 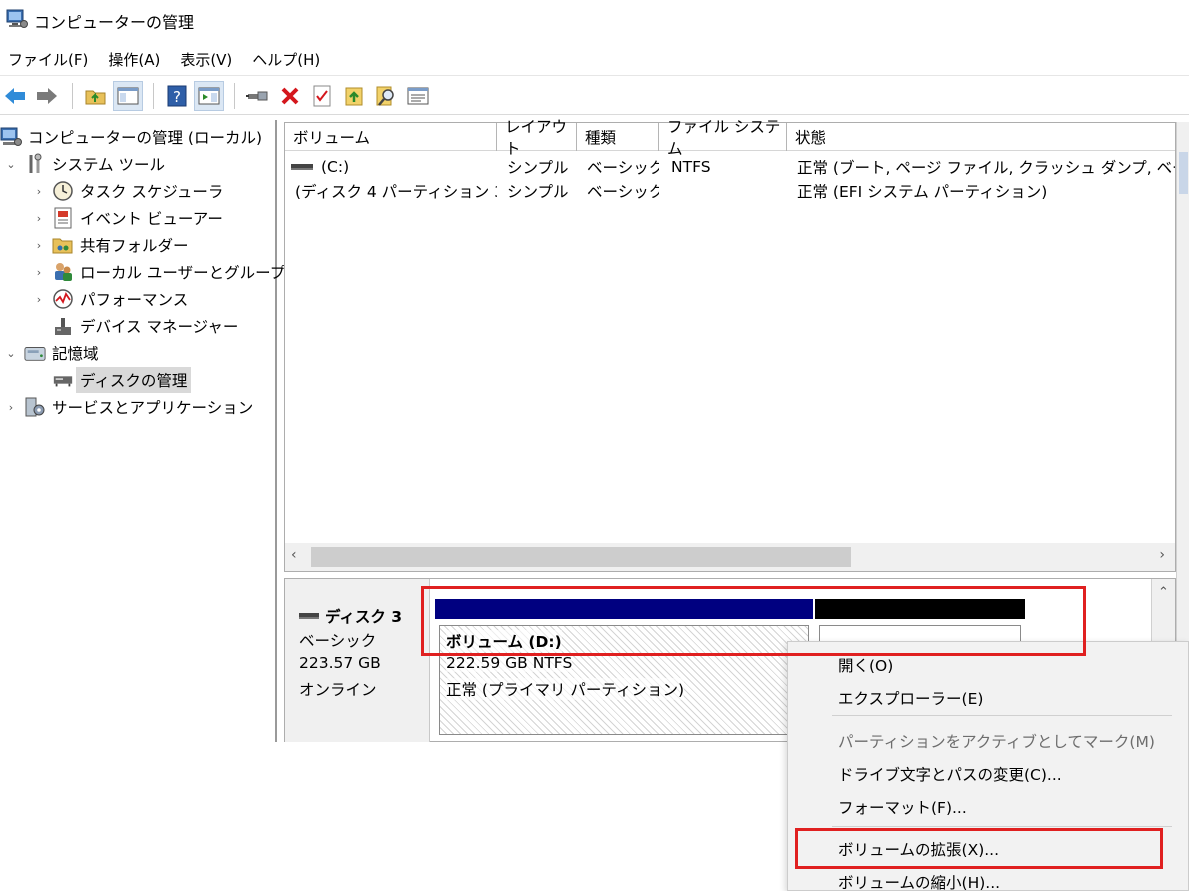 What do you see at coordinates (418, 96) in the screenshot?
I see `list-icon` at bounding box center [418, 96].